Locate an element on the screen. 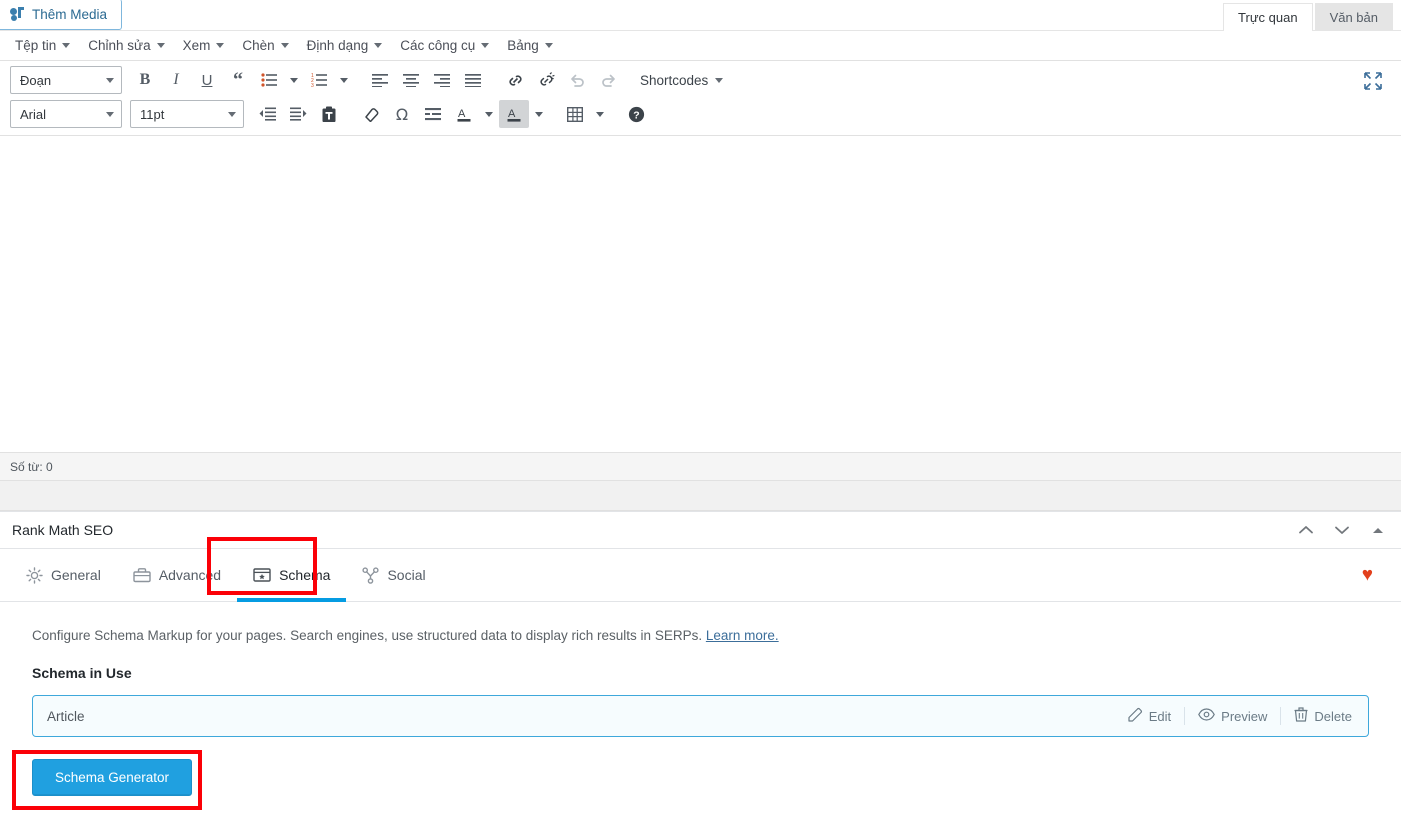 This screenshot has height=820, width=1401. panel-order-controls is located at coordinates (1342, 530).